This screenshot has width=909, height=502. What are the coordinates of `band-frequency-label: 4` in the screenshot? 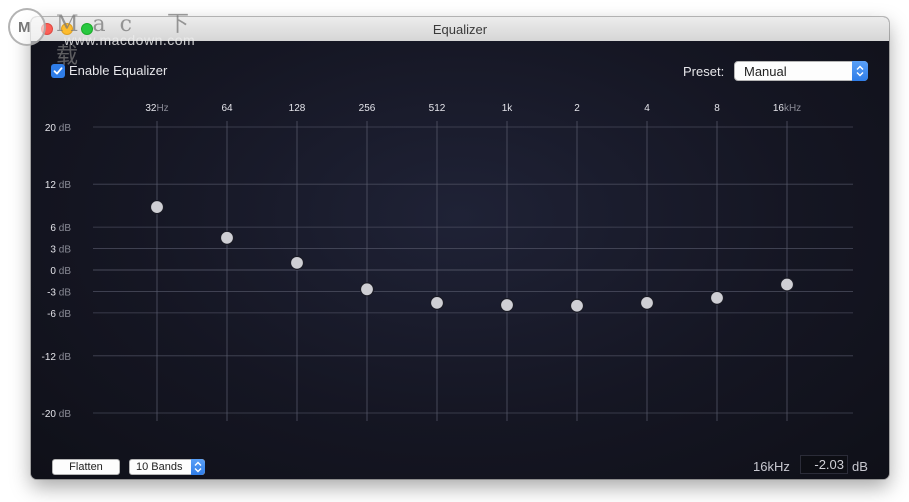 It's located at (647, 108).